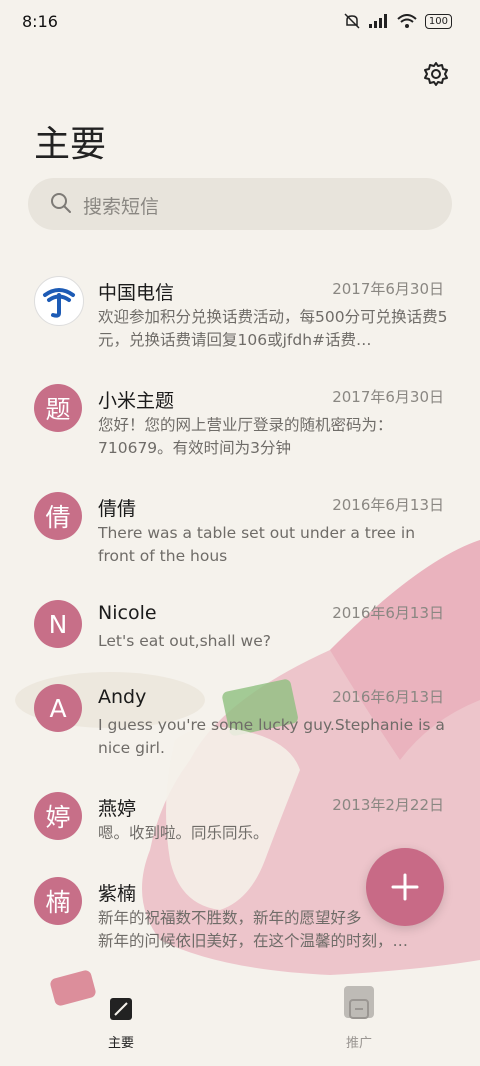 This screenshot has width=480, height=1066. What do you see at coordinates (120, 1043) in the screenshot?
I see `tab-label: 主要` at bounding box center [120, 1043].